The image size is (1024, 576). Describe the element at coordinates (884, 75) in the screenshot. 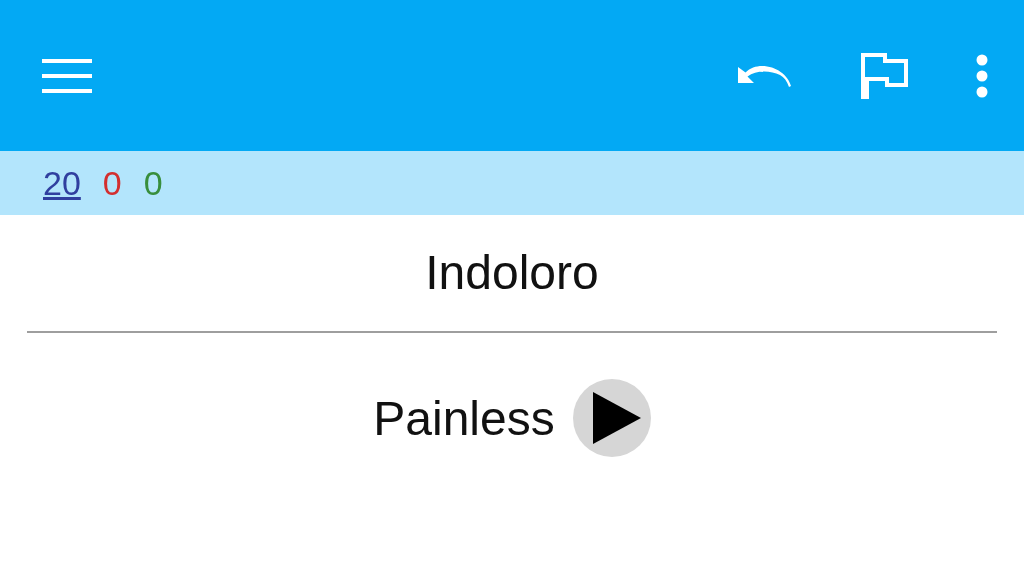

I see `flag-icon` at that location.